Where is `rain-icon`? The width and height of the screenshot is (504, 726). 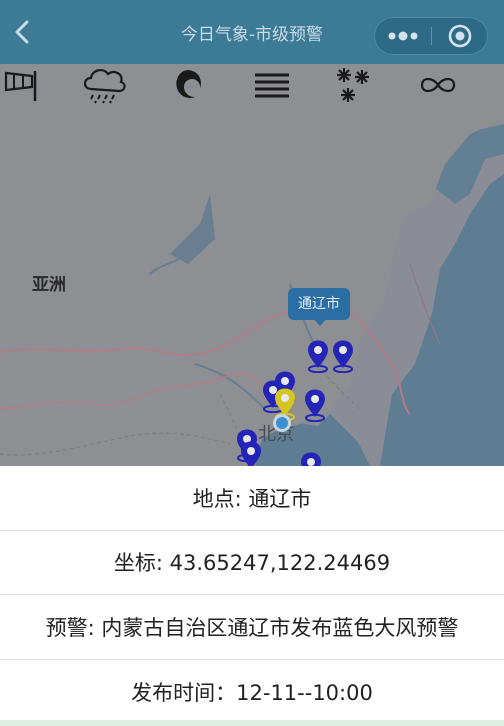
rain-icon is located at coordinates (104, 86).